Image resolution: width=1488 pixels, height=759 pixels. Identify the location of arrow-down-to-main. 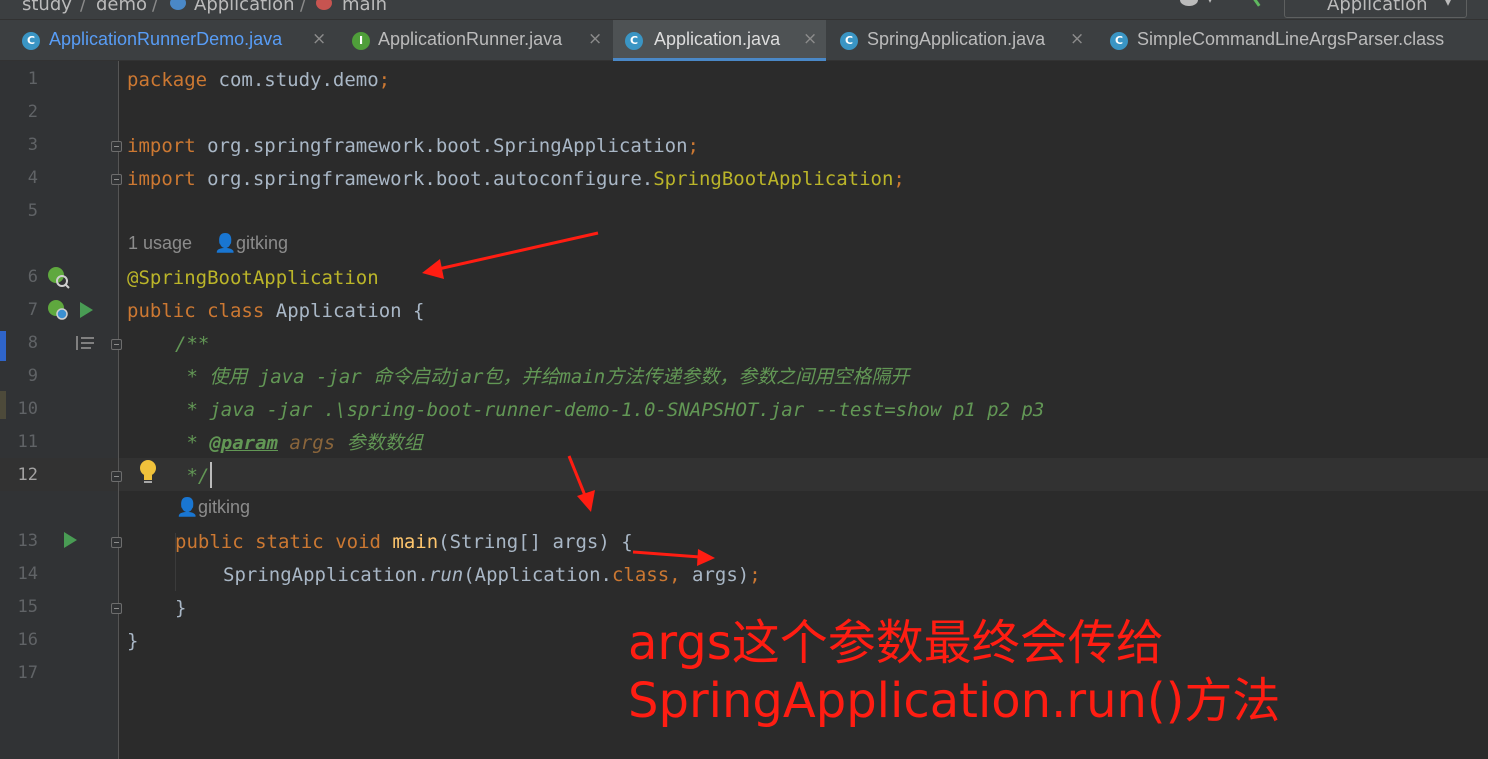
(581, 483).